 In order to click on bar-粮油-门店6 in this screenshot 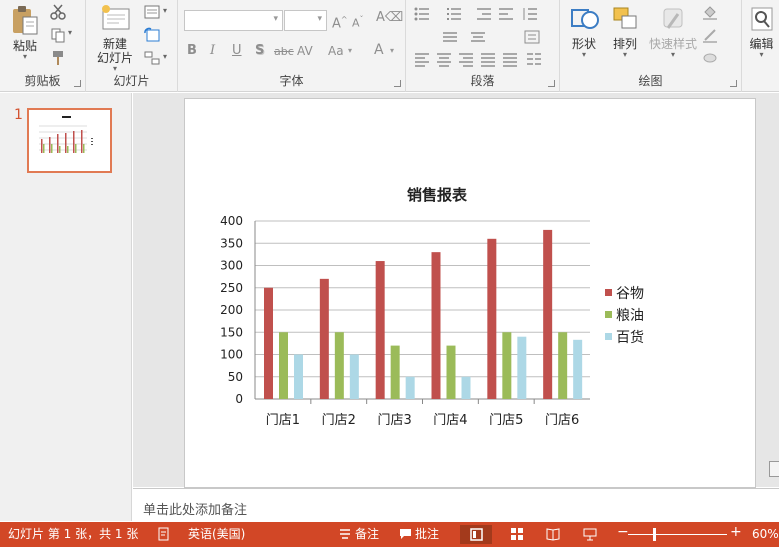, I will do `click(563, 365)`.